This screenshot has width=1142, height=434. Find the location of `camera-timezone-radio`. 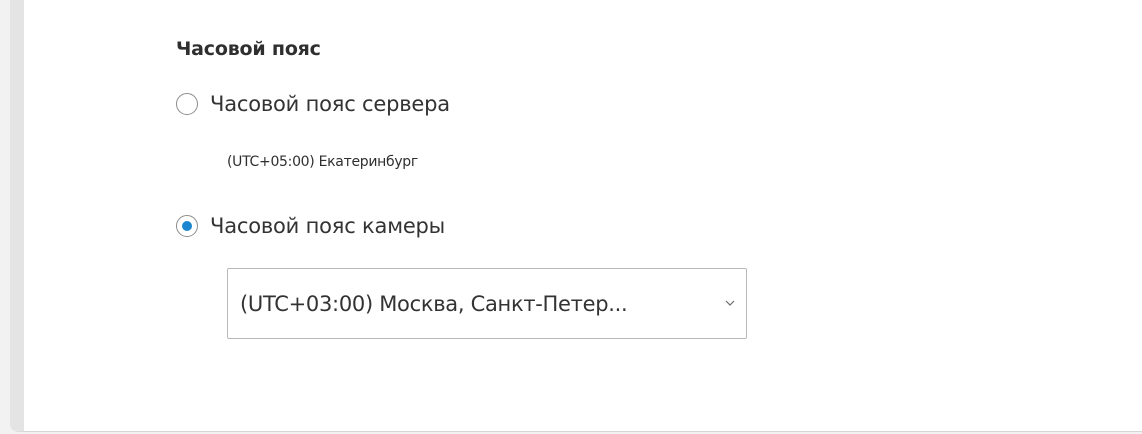

camera-timezone-radio is located at coordinates (187, 226).